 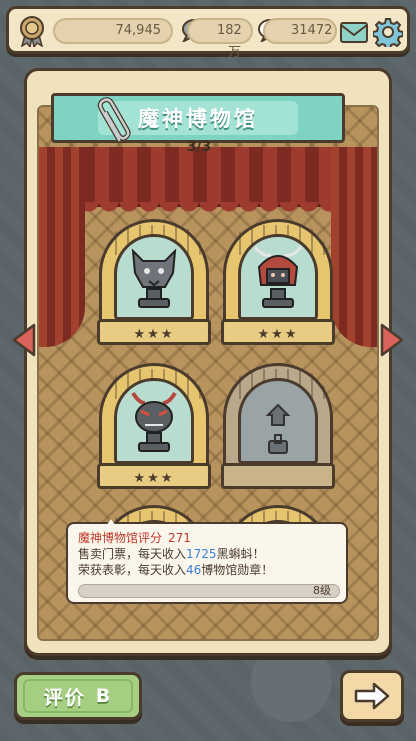 What do you see at coordinates (199, 147) in the screenshot?
I see `page-indicator: 3/3` at bounding box center [199, 147].